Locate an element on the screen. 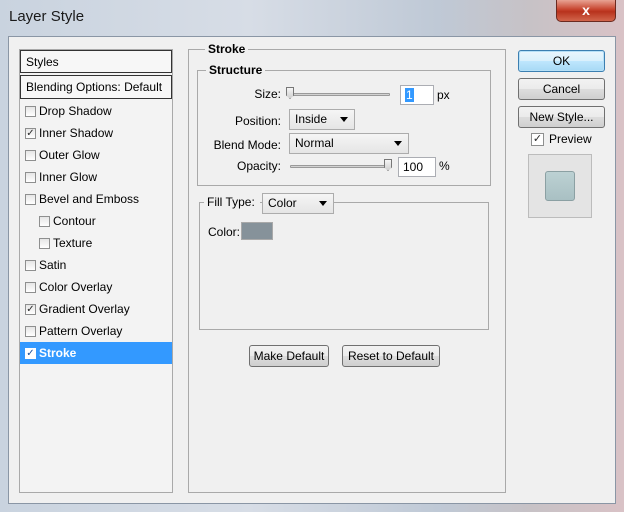  fill-type-value: Color is located at coordinates (282, 203).